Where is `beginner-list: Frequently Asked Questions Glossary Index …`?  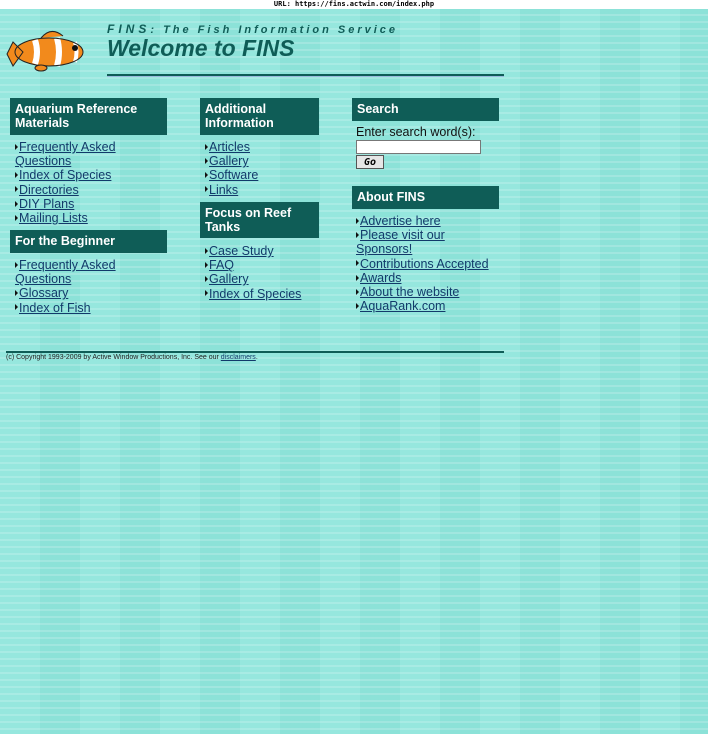 beginner-list: Frequently Asked Questions Glossary Index … is located at coordinates (90, 286).